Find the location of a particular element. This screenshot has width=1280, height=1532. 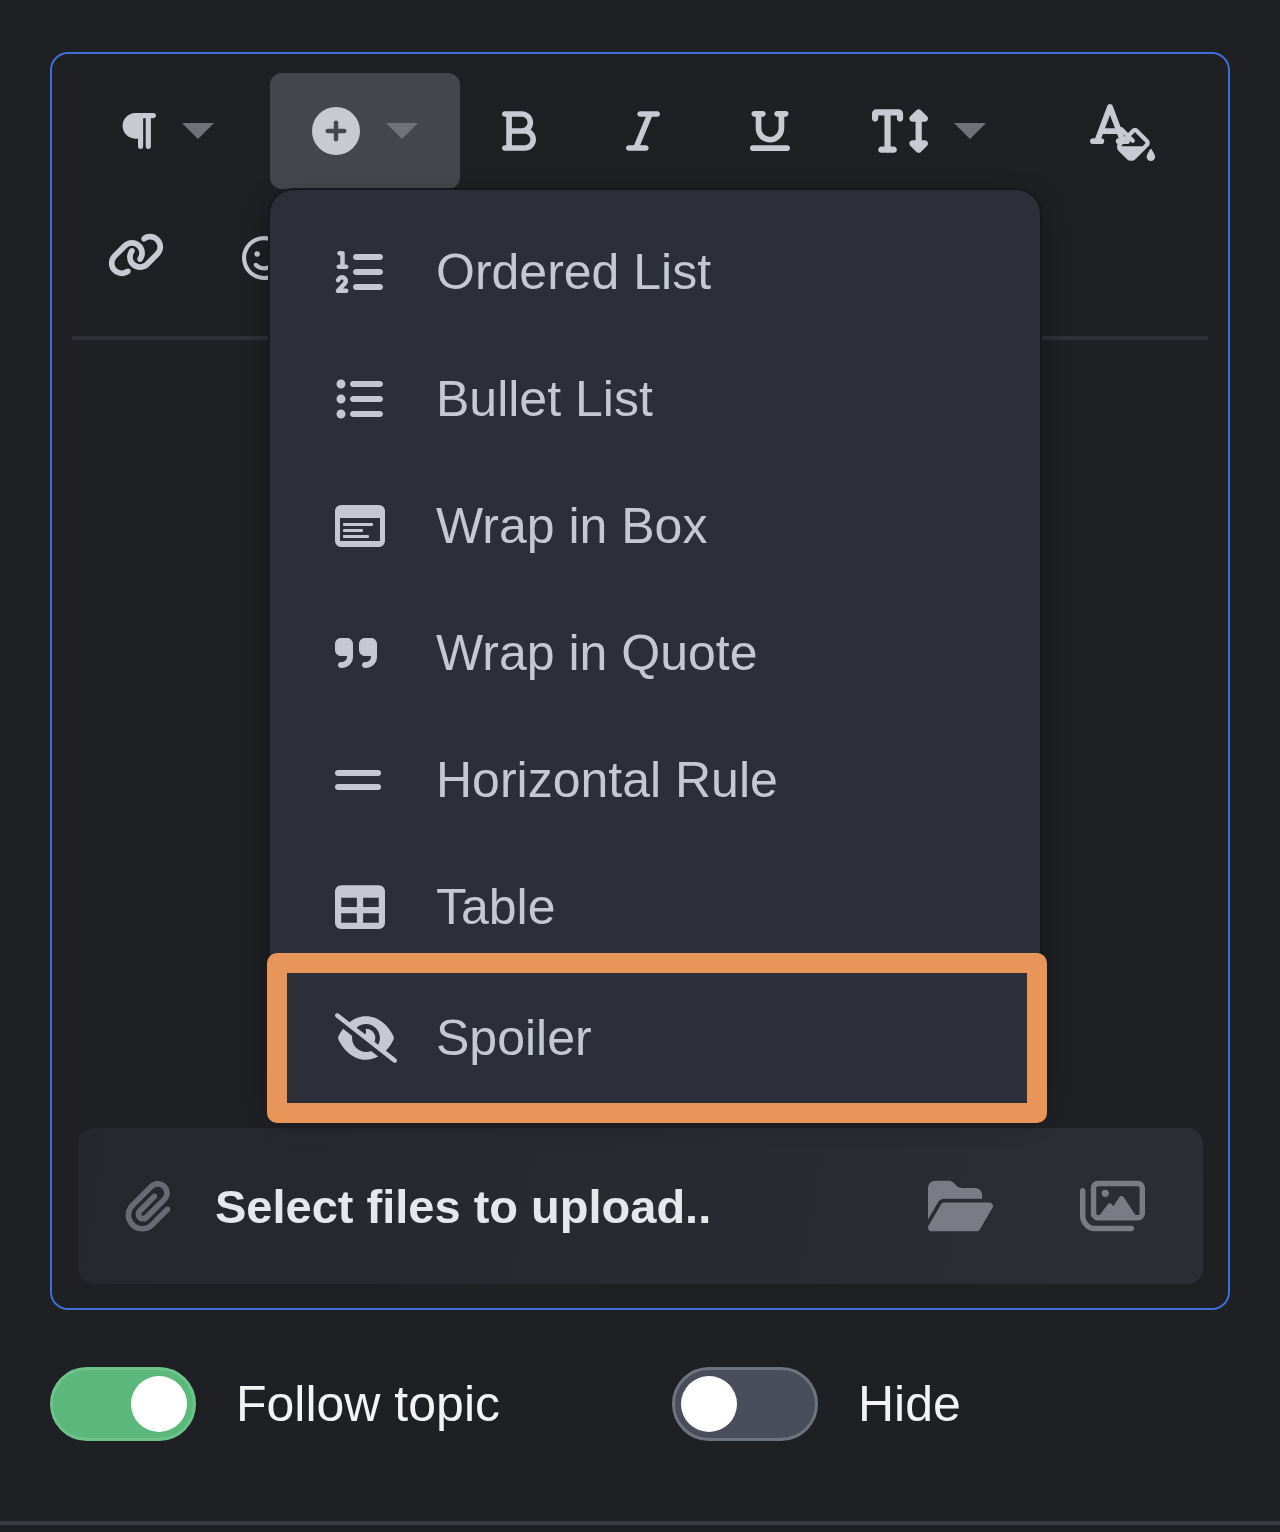

paragraph-icon is located at coordinates (138, 131).